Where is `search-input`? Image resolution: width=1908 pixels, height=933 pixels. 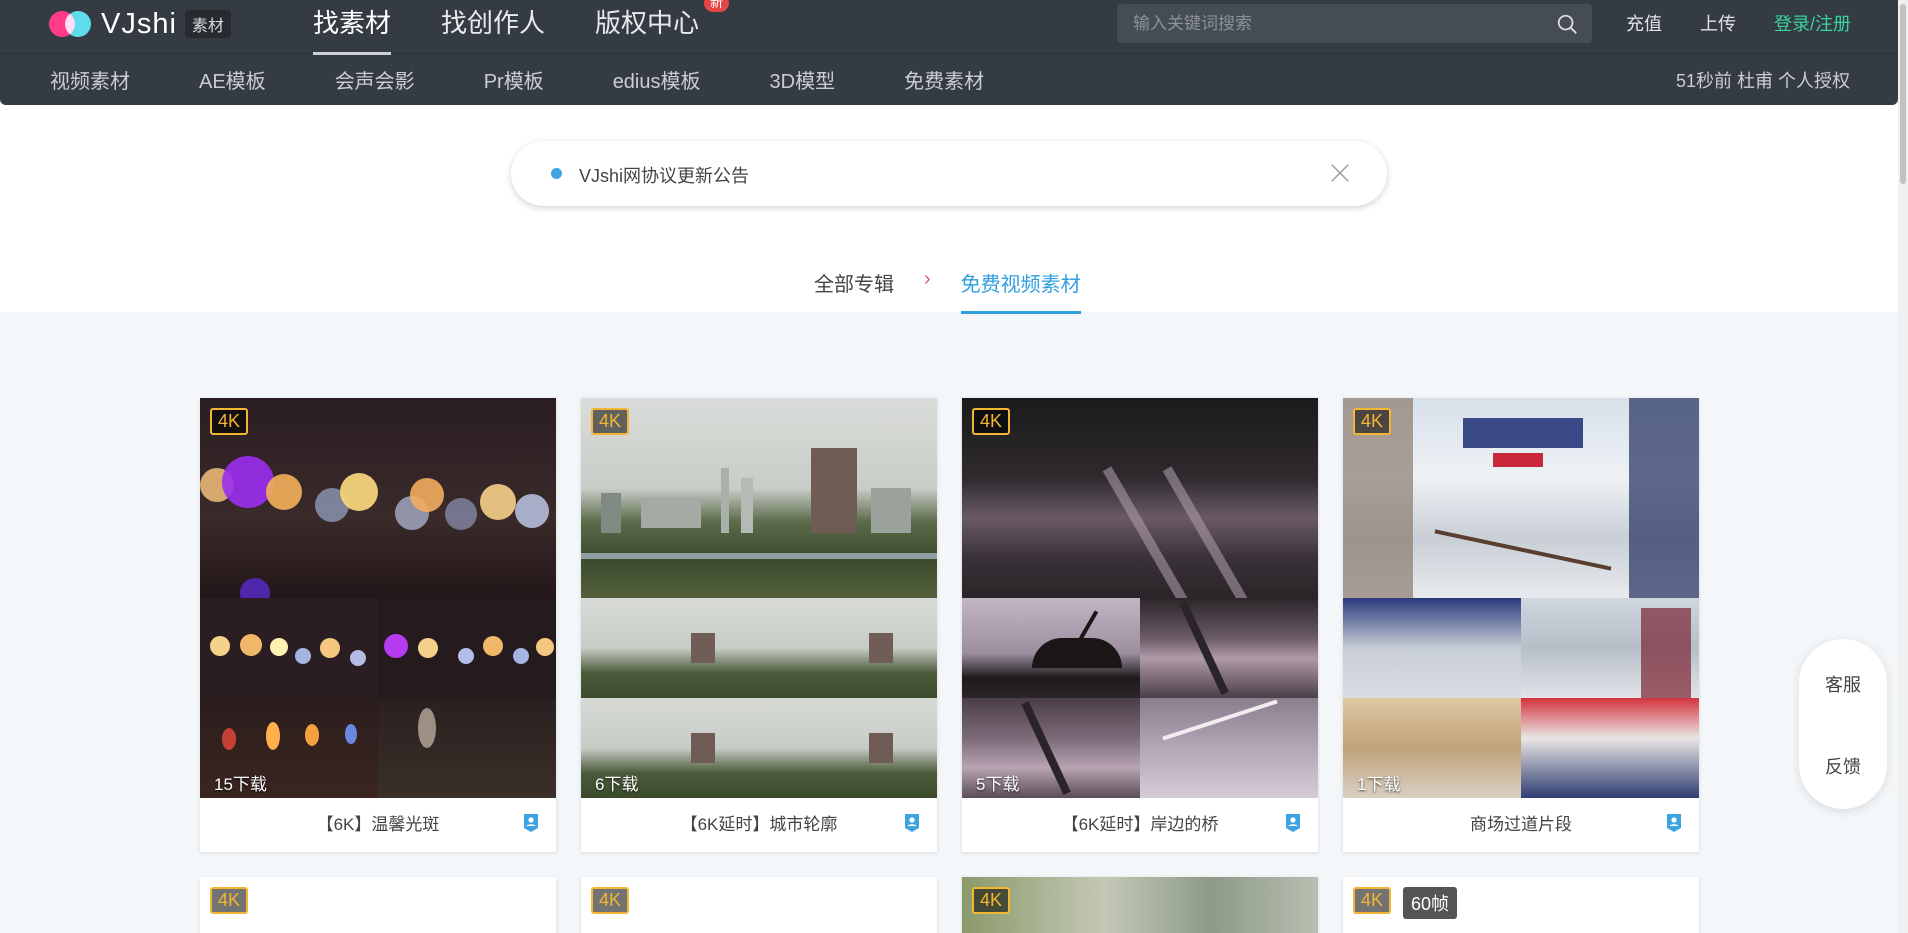 search-input is located at coordinates (1327, 23).